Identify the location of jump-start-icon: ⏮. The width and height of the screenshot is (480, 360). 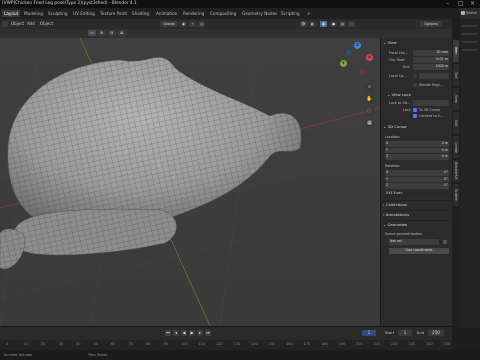
(168, 333).